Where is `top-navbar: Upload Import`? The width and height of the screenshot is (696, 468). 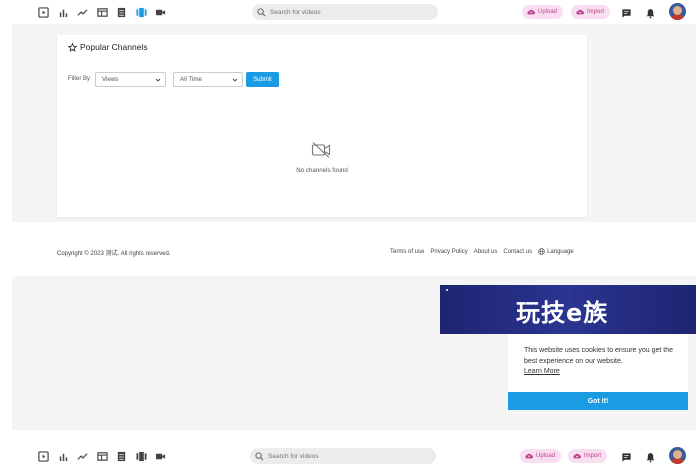 top-navbar: Upload Import is located at coordinates (348, 12).